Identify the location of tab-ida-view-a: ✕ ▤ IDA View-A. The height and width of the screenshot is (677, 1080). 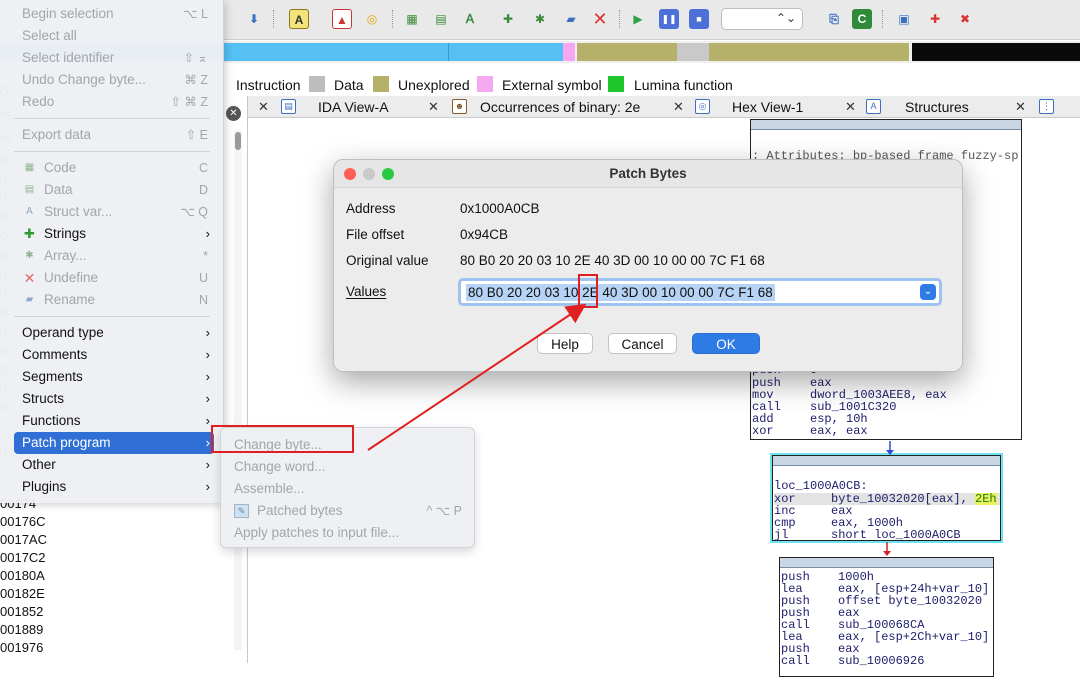
(338, 107).